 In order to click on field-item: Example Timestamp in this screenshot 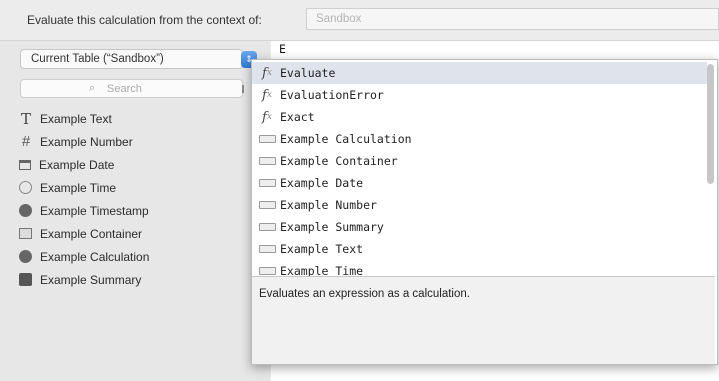, I will do `click(138, 210)`.